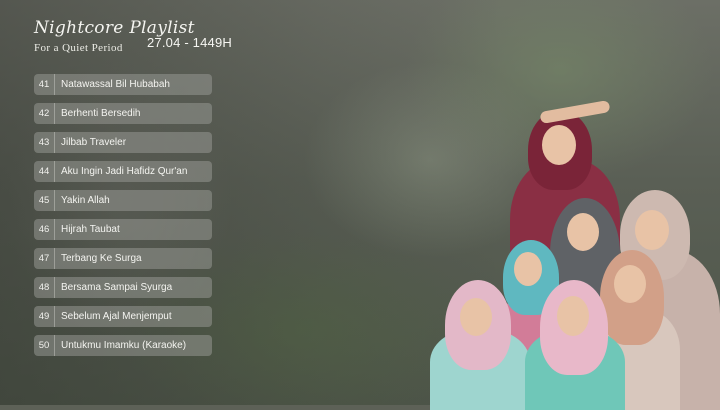 The height and width of the screenshot is (410, 720). I want to click on track-row: 48 Bersama Sampai Syurga, so click(123, 287).